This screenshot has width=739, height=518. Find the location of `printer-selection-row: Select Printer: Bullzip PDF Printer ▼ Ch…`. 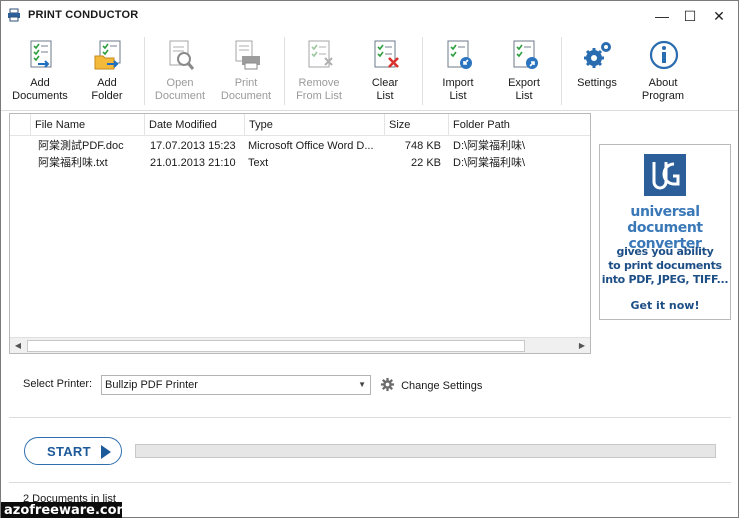

printer-selection-row: Select Printer: Bullzip PDF Printer ▼ Ch… is located at coordinates (369, 384).